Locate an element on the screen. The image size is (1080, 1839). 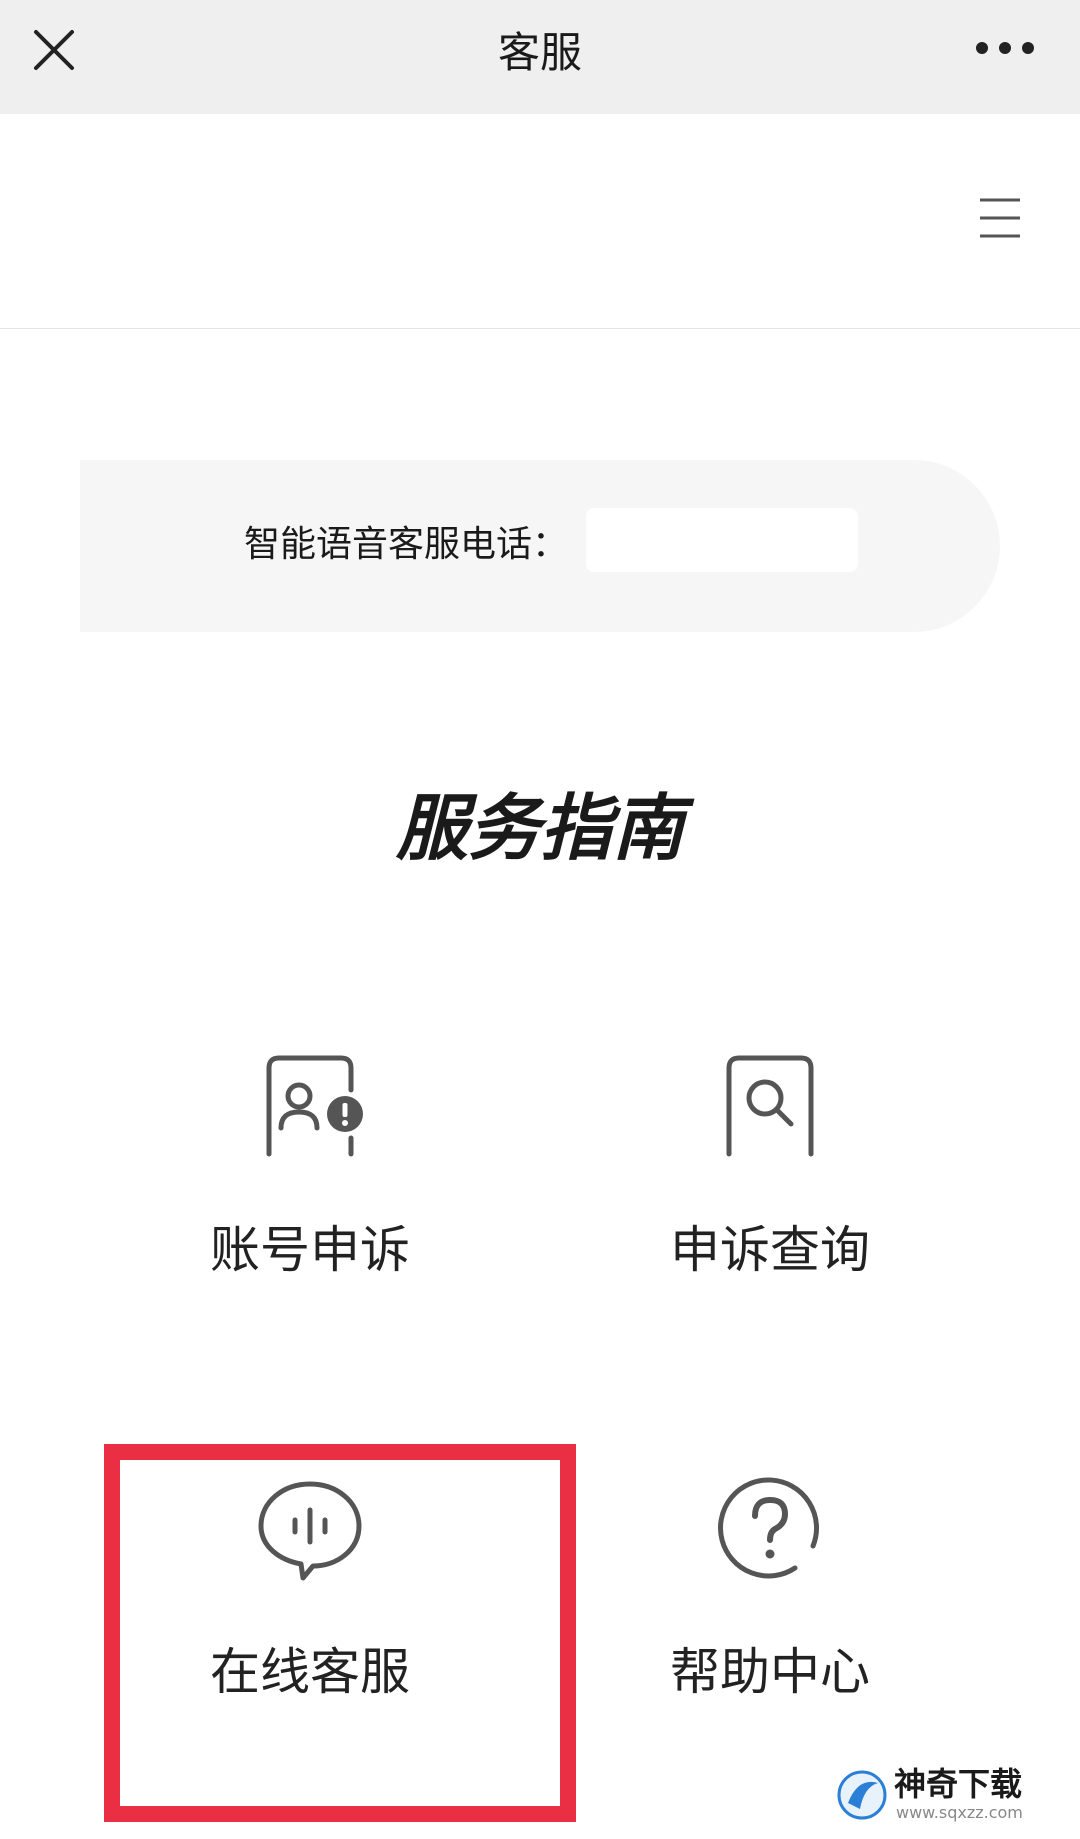
watermark-url: www.sqxzz.com is located at coordinates (959, 1812).